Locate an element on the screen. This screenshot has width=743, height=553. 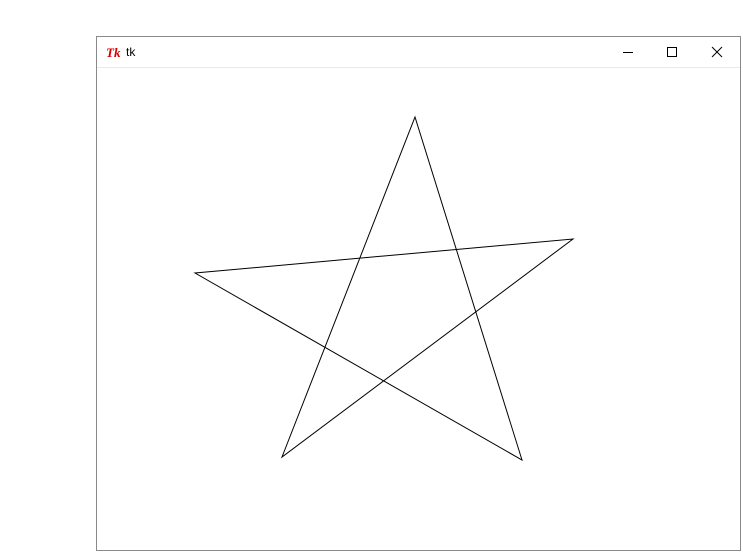
tk-feather-icon: Tk is located at coordinates (114, 52).